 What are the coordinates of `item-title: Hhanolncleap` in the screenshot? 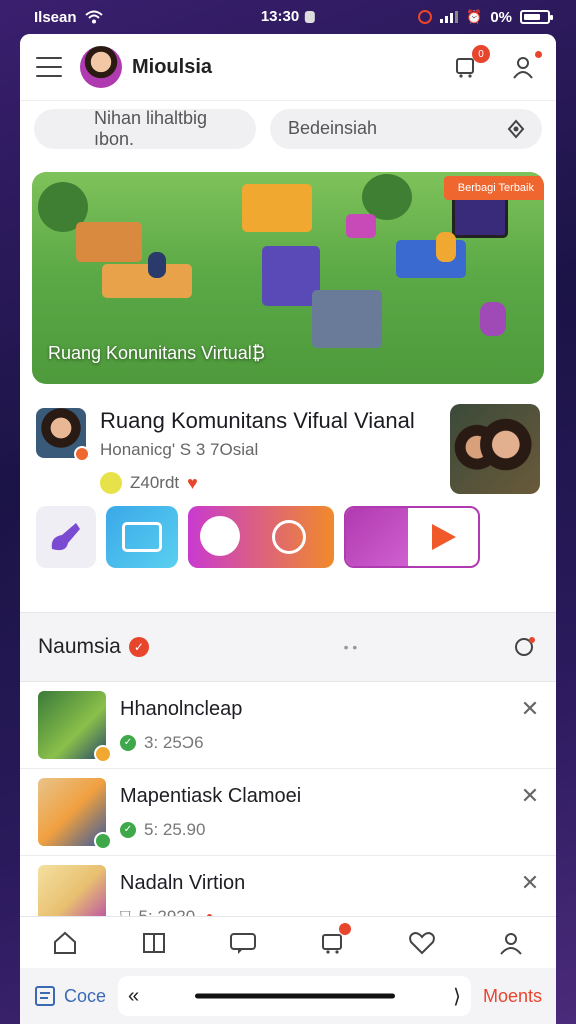 It's located at (181, 708).